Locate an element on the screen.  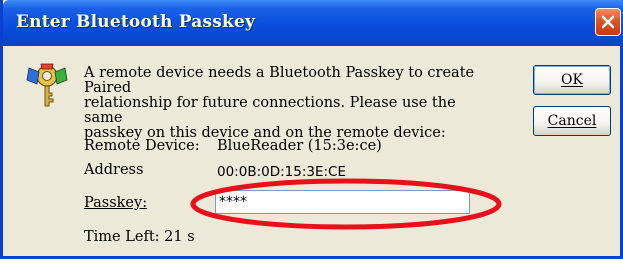
ok-button: OK is located at coordinates (572, 80).